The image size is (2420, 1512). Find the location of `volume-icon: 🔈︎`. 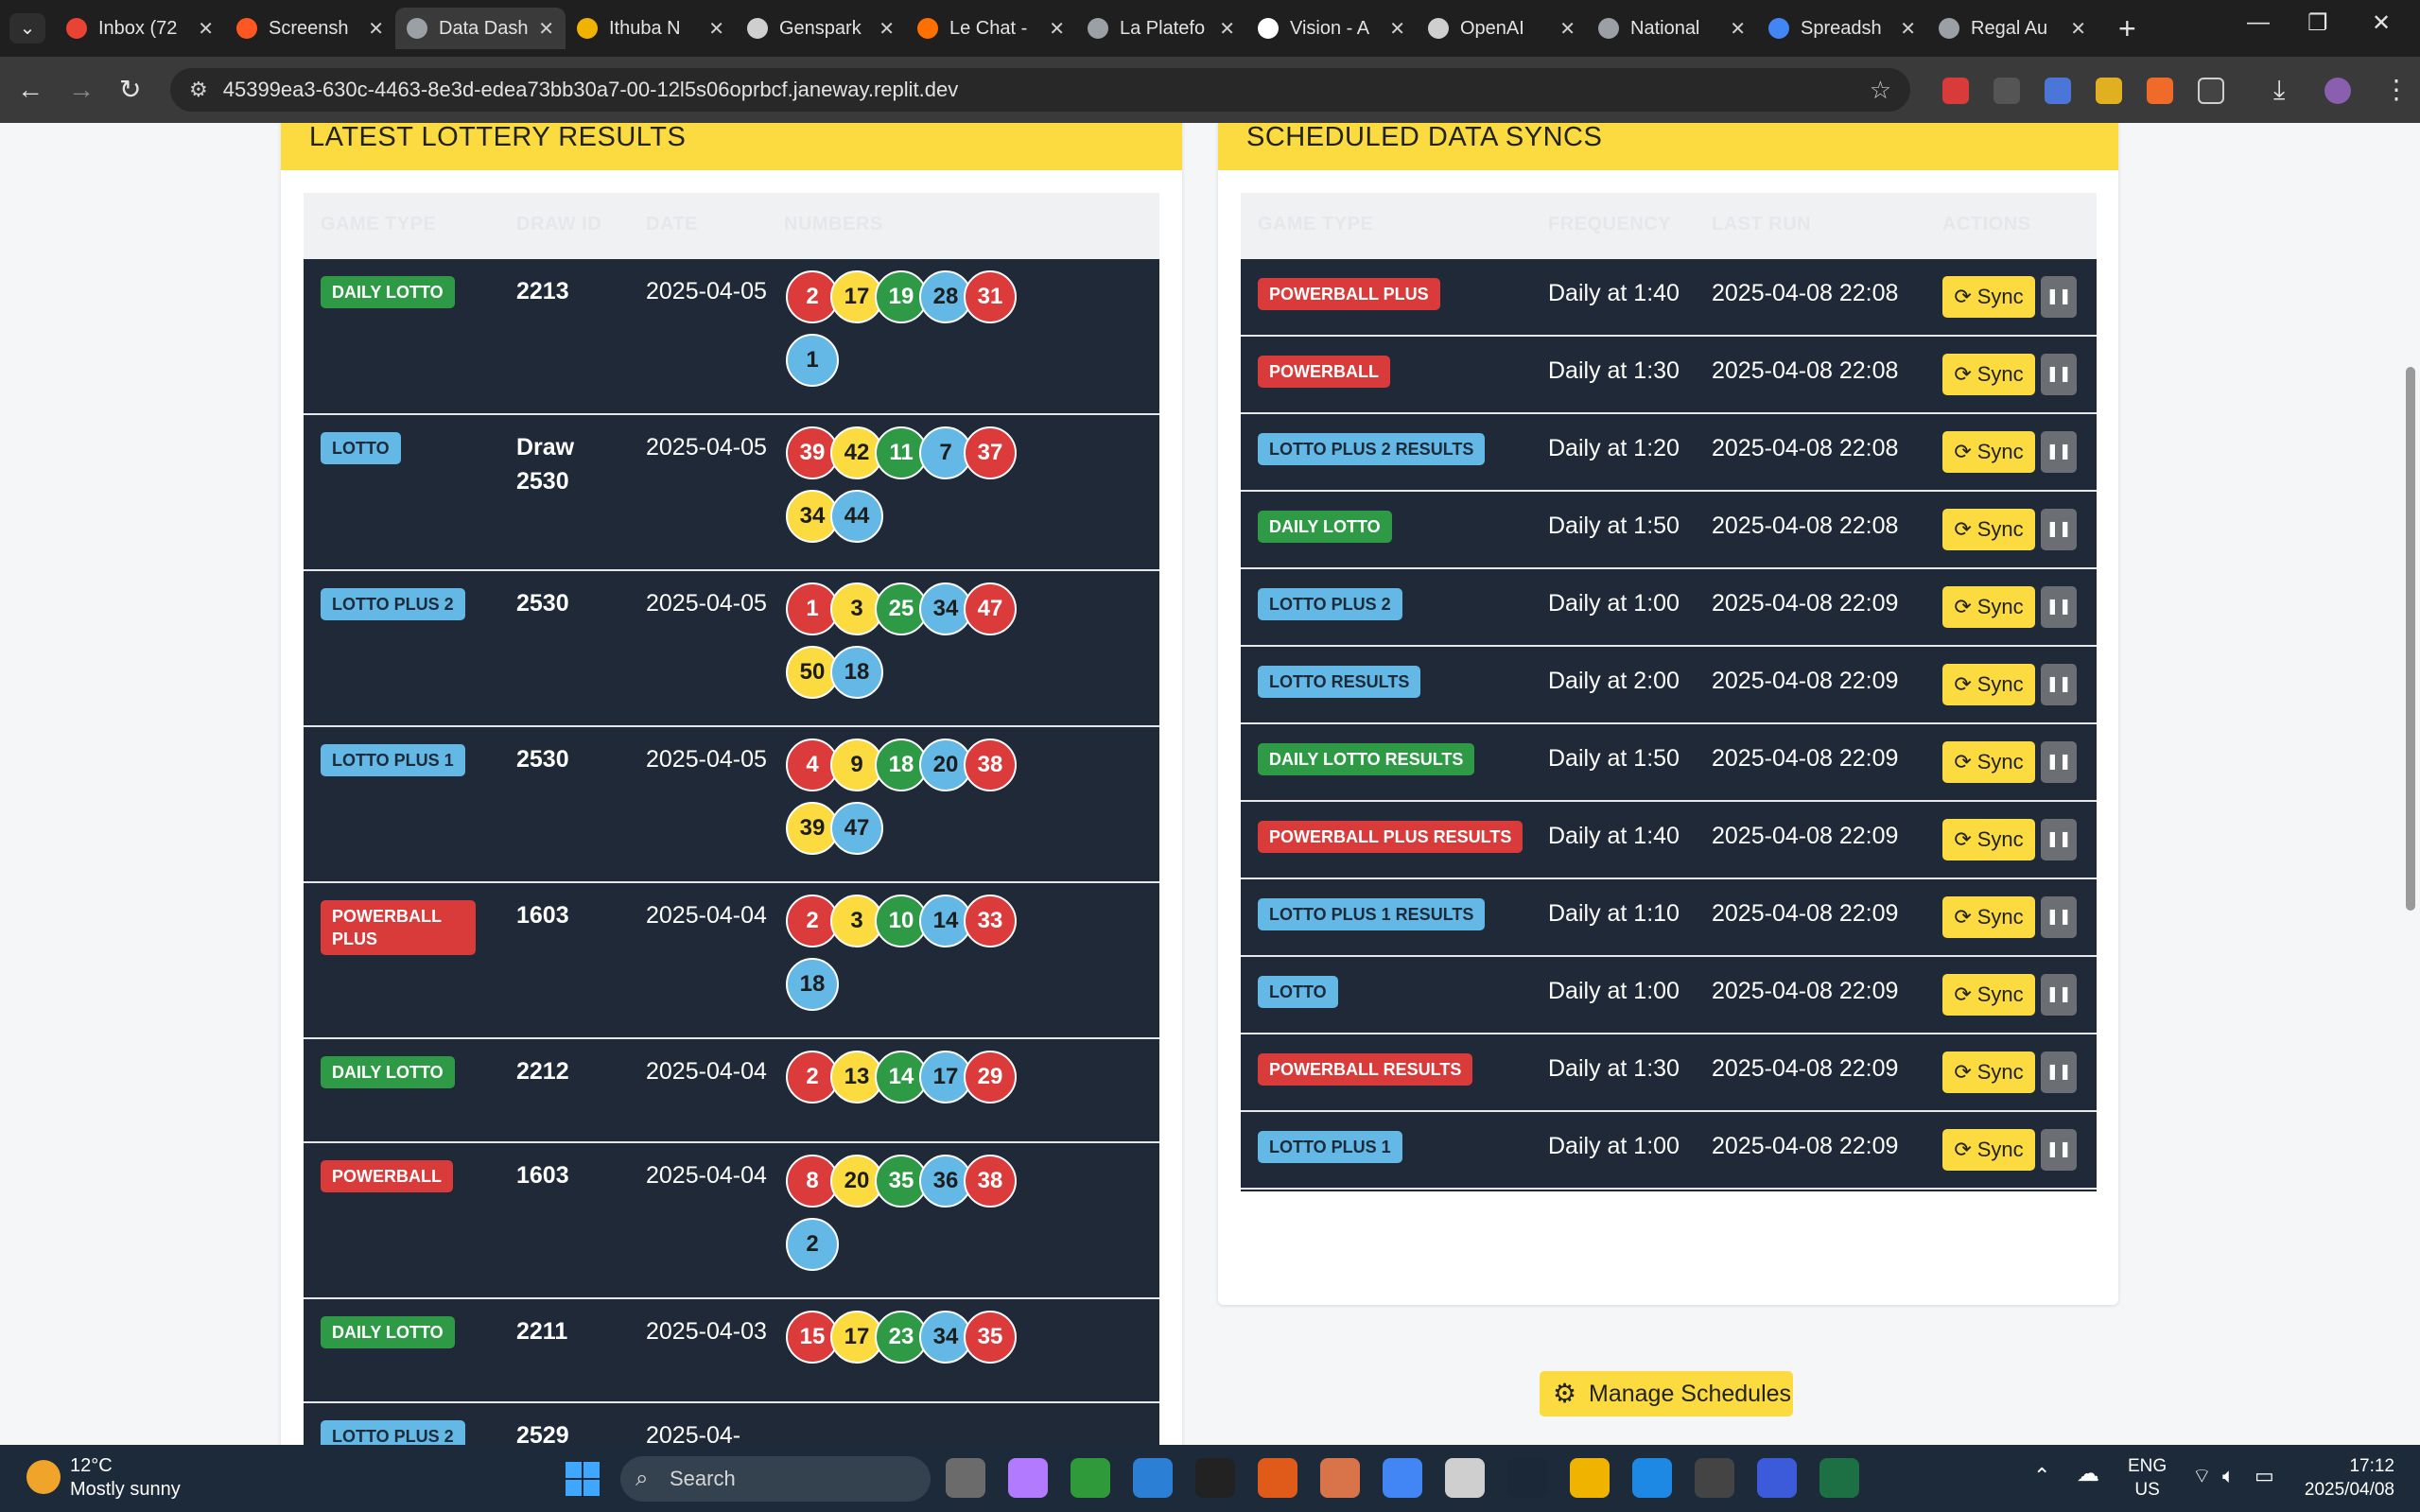

volume-icon: 🔈︎ is located at coordinates (2229, 1476).